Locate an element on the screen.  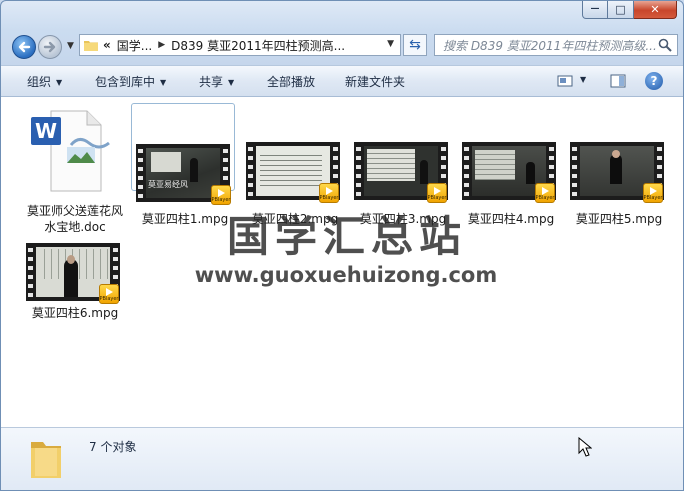
help-icon: ? is located at coordinates (654, 81).